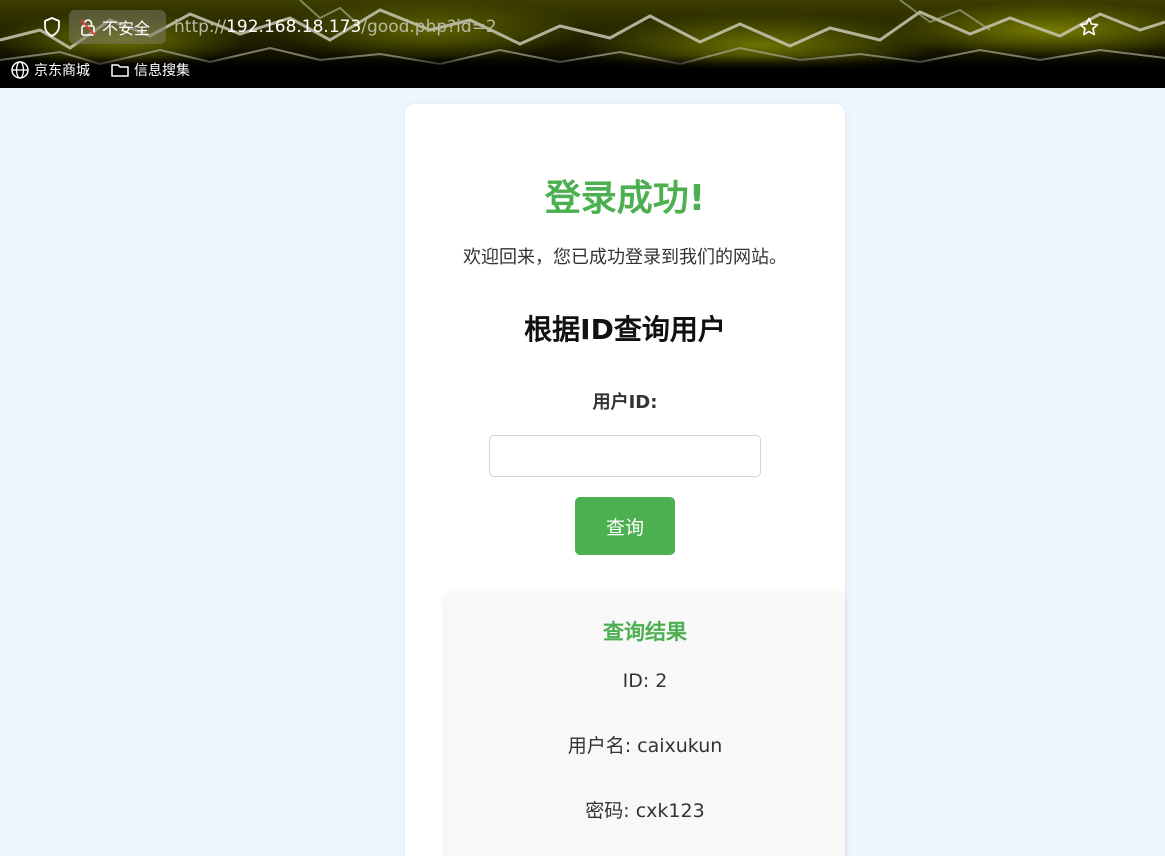 Image resolution: width=1165 pixels, height=856 pixels. Describe the element at coordinates (625, 456) in the screenshot. I see `user-id-input` at that location.